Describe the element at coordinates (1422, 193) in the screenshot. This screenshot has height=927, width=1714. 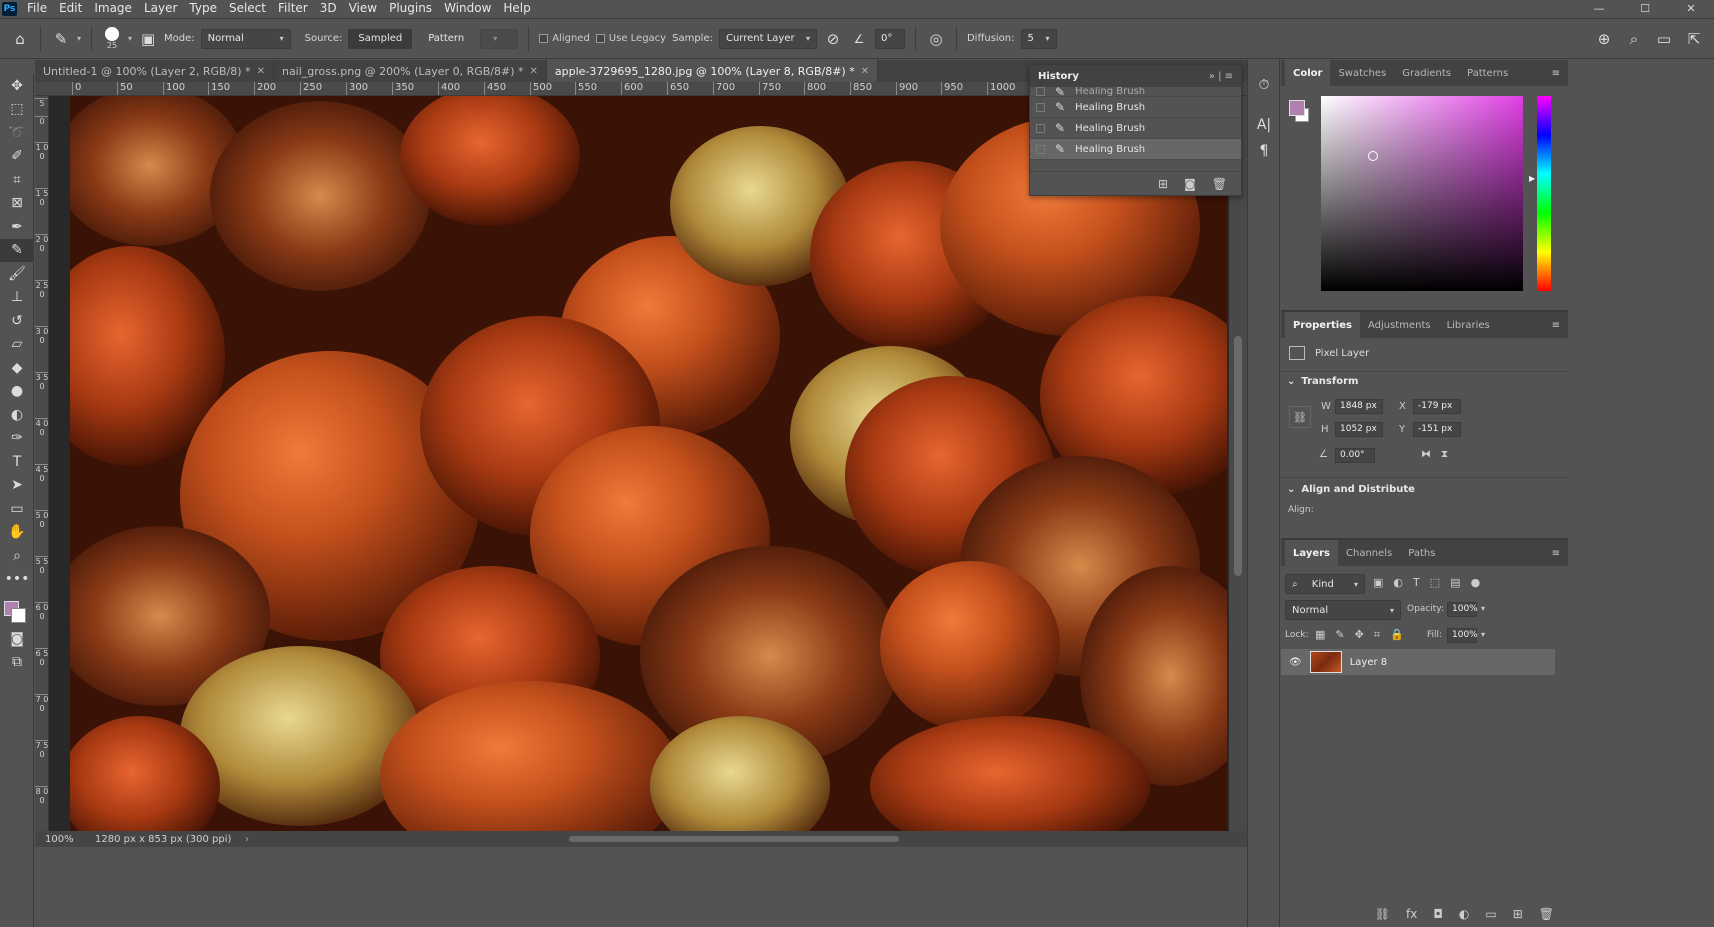
I see `color-picker-field` at that location.